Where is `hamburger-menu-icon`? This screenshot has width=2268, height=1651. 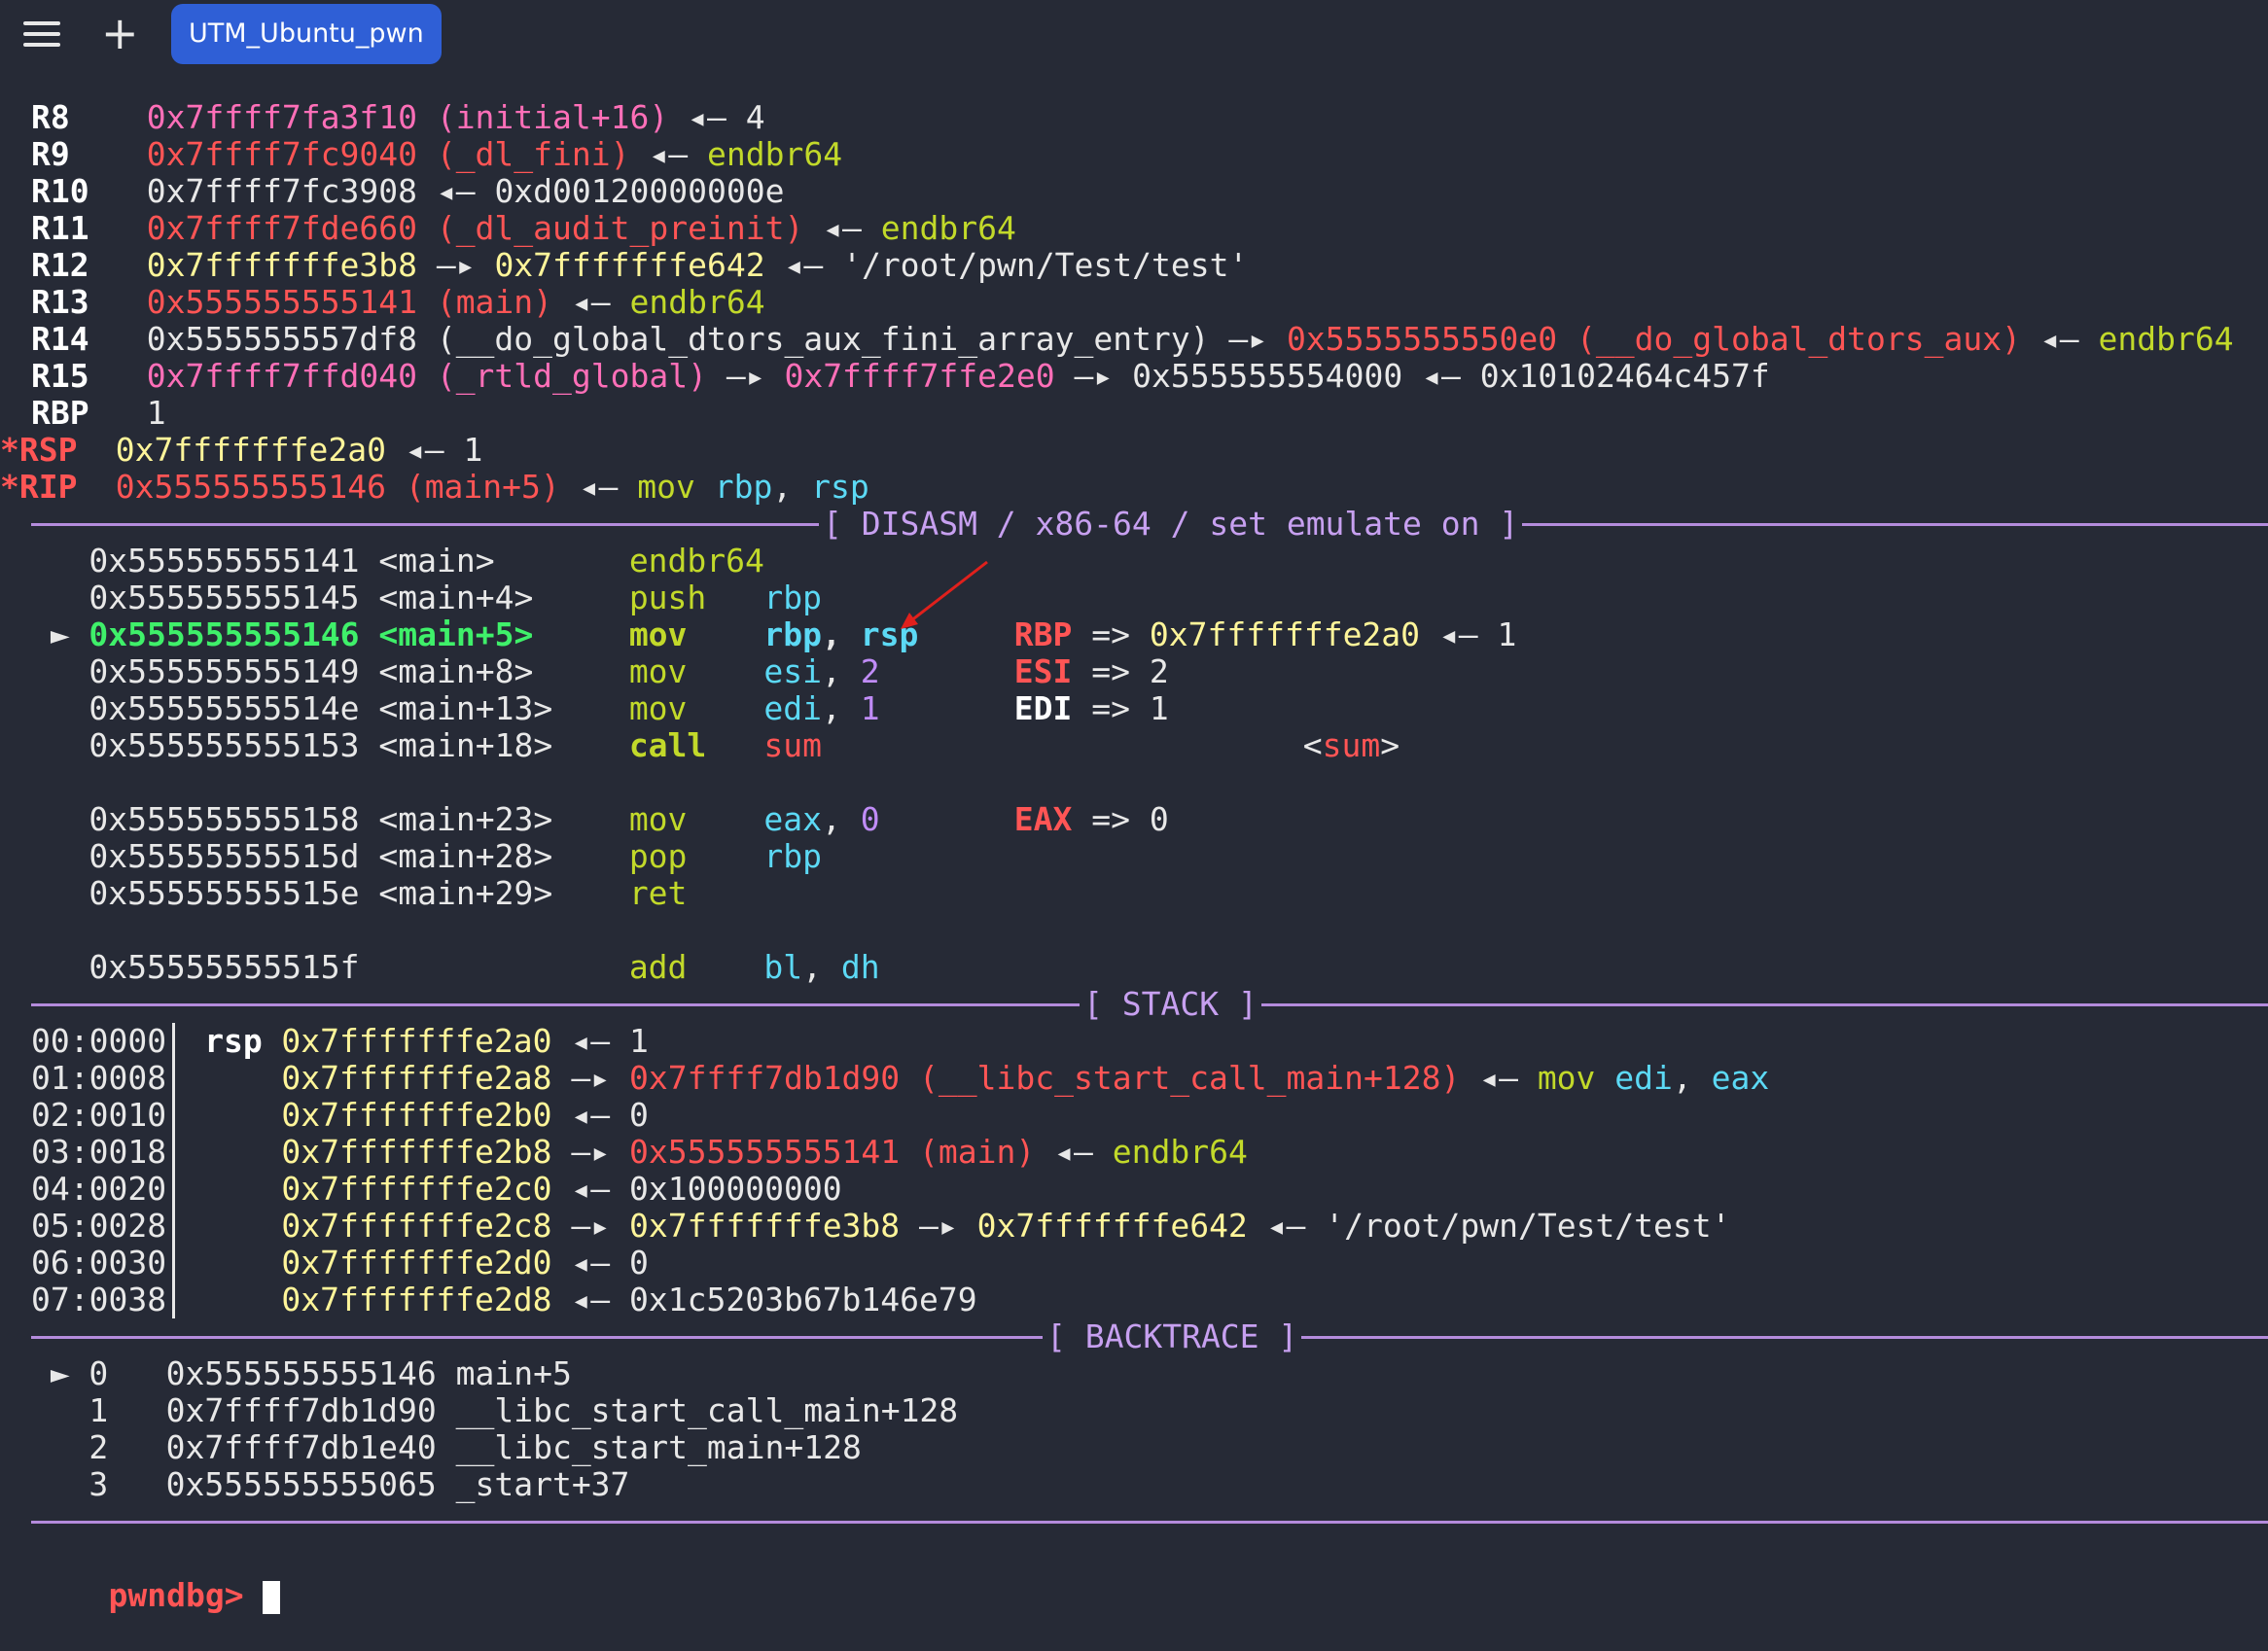
hamburger-menu-icon is located at coordinates (41, 34).